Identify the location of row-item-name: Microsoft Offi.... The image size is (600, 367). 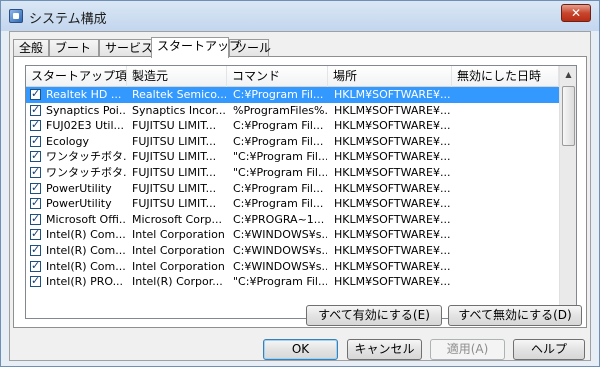
(86, 219).